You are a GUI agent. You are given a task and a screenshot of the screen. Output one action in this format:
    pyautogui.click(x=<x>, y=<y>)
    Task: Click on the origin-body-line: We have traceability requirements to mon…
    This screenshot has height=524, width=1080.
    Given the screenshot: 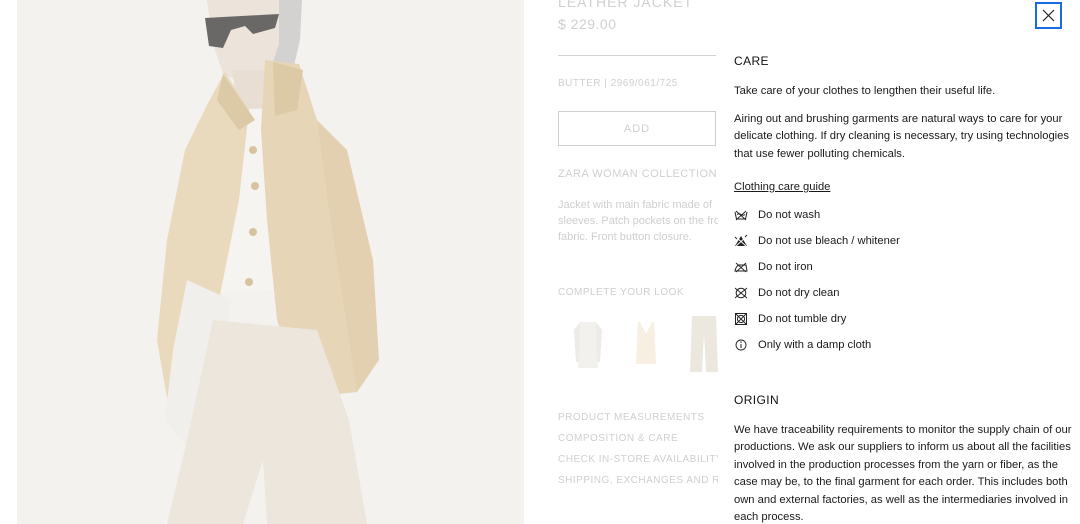 What is the action you would take?
    pyautogui.click(x=903, y=430)
    